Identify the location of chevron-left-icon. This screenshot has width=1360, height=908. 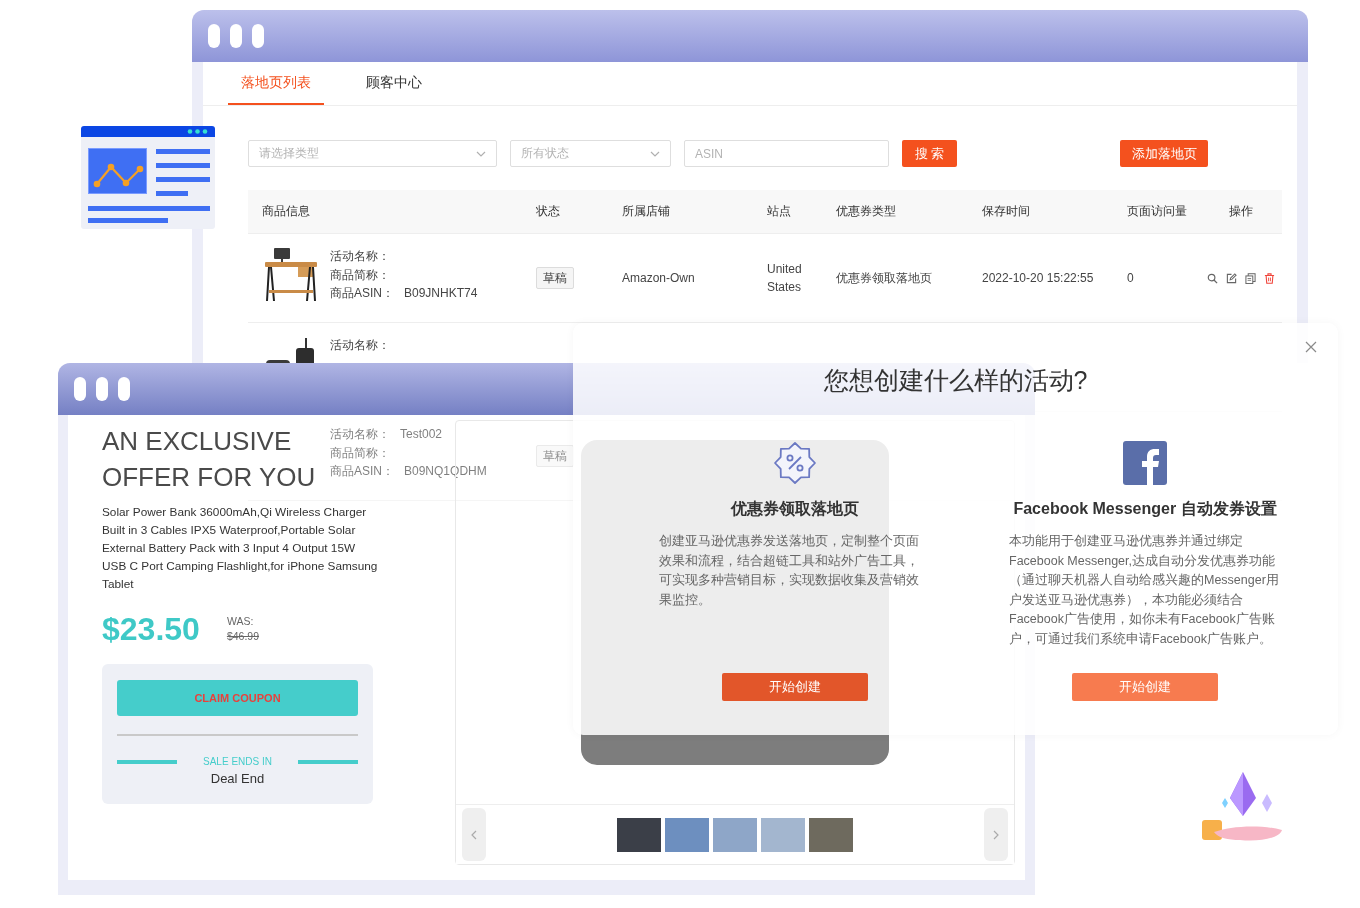
(474, 834).